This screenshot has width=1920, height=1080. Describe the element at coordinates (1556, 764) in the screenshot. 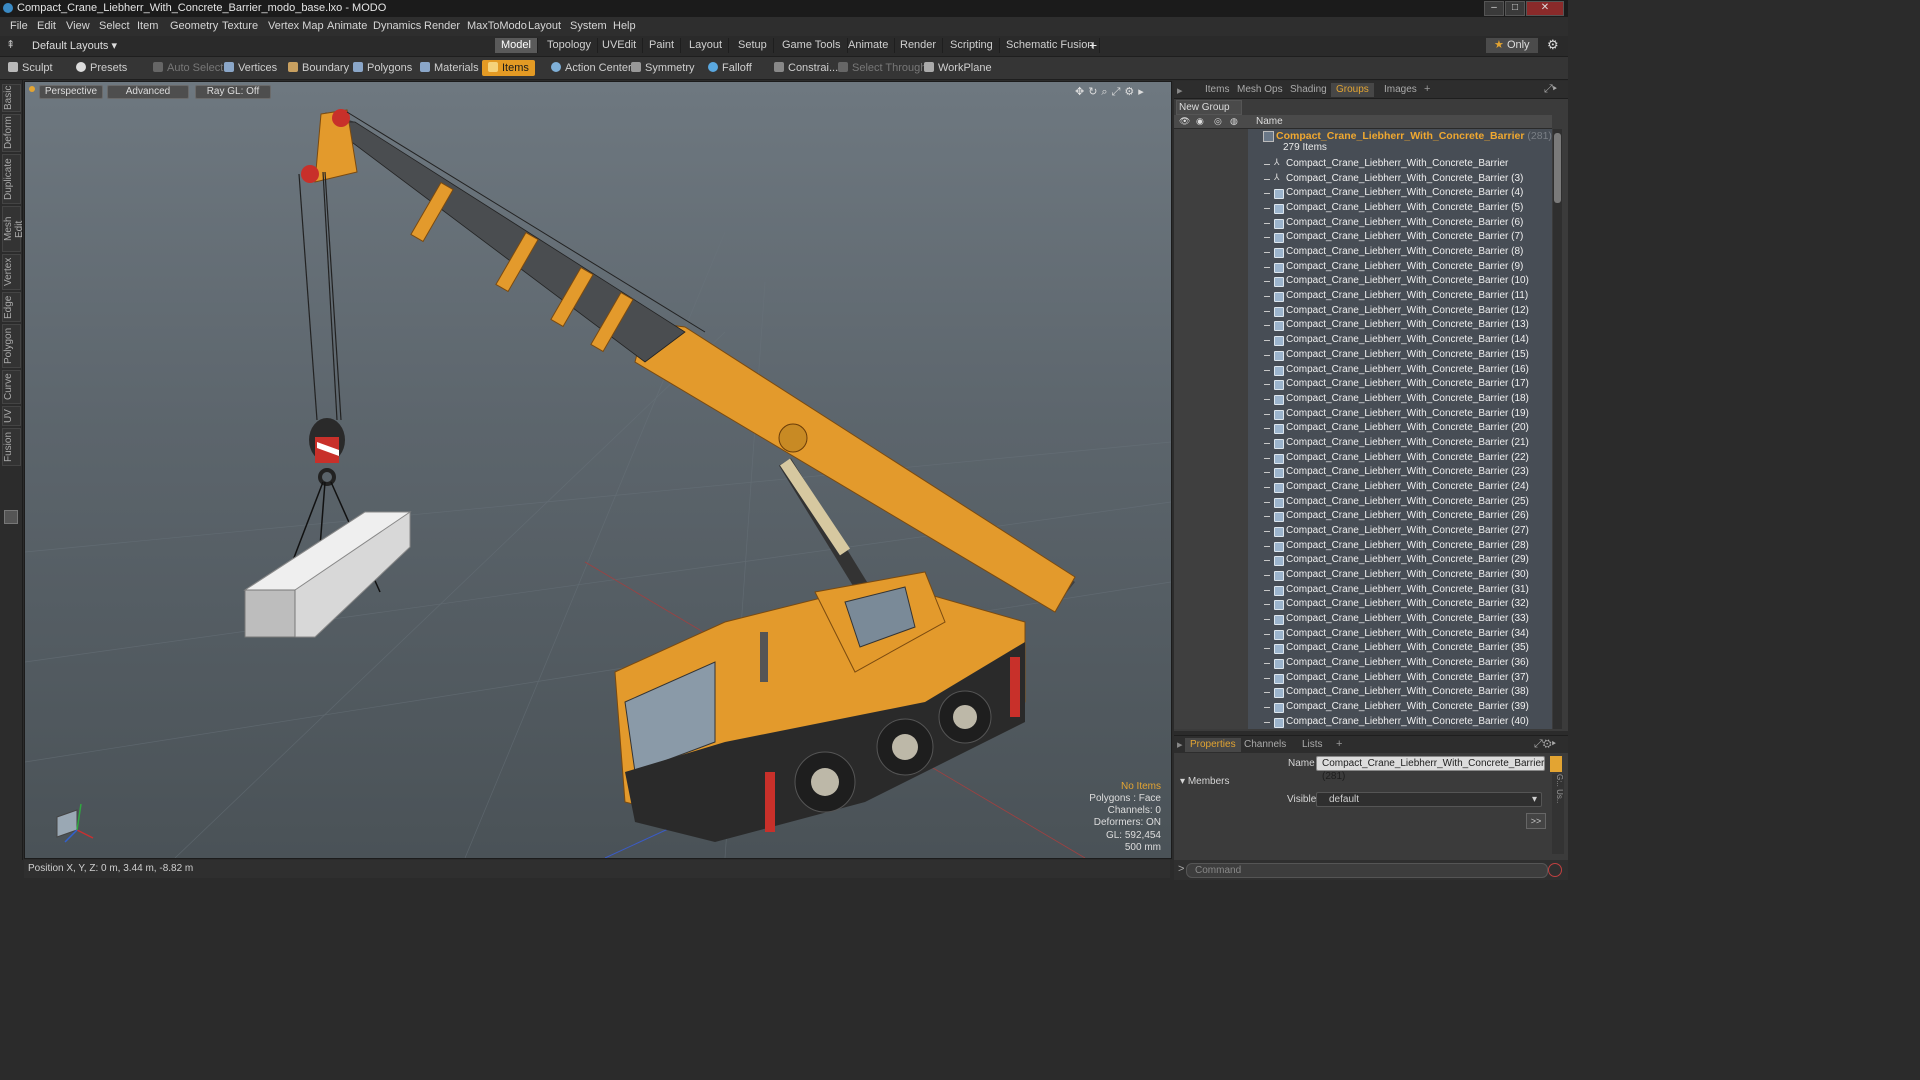

I see `name-field-menu-icon` at that location.